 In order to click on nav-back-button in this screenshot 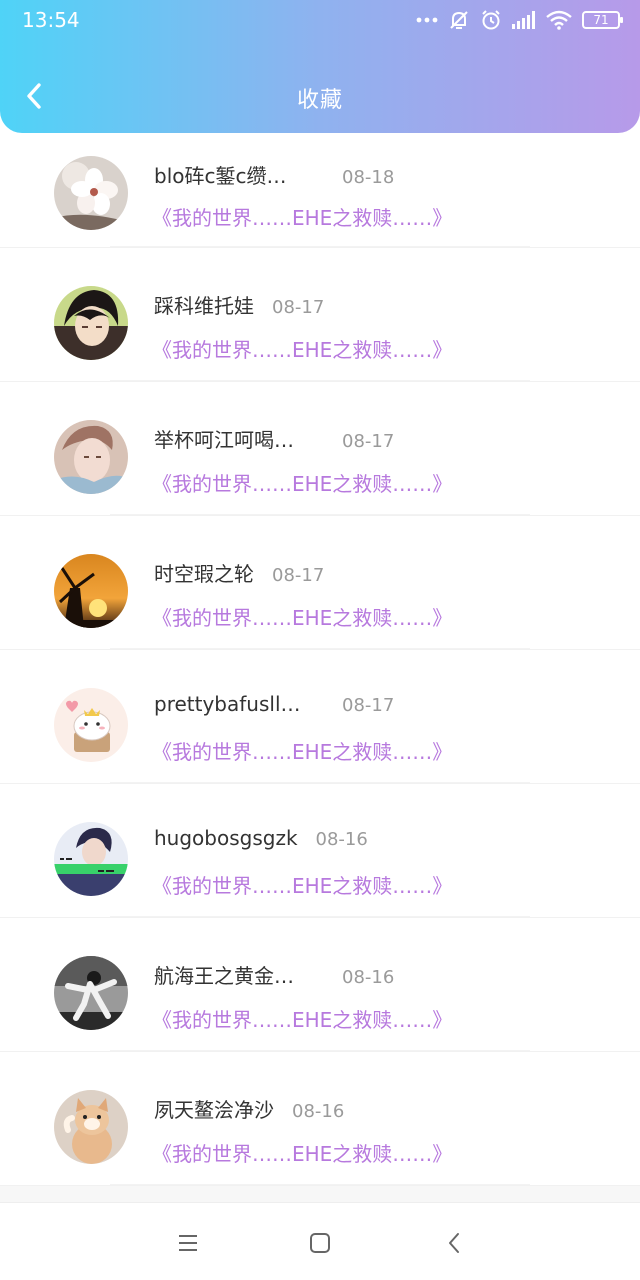, I will do `click(454, 1243)`.